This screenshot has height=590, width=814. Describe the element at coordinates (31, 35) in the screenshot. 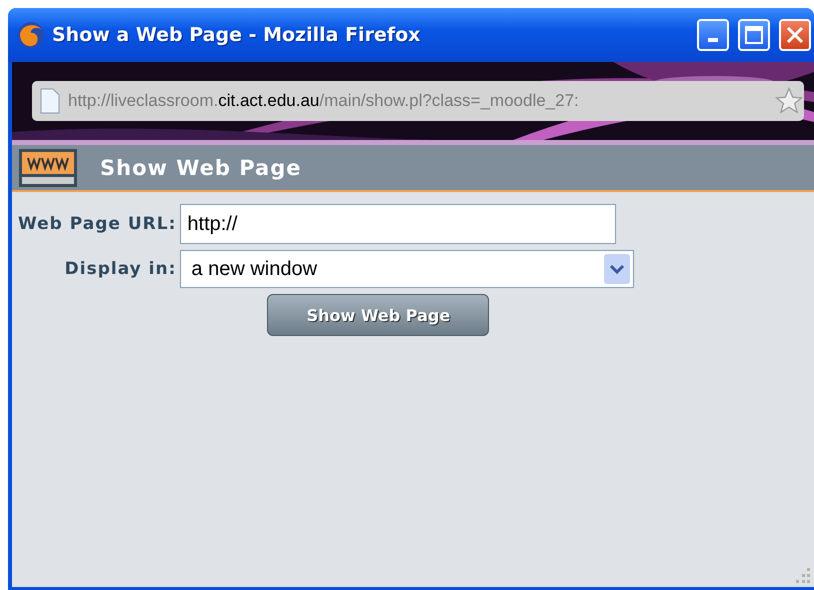

I see `firefox-icon` at that location.